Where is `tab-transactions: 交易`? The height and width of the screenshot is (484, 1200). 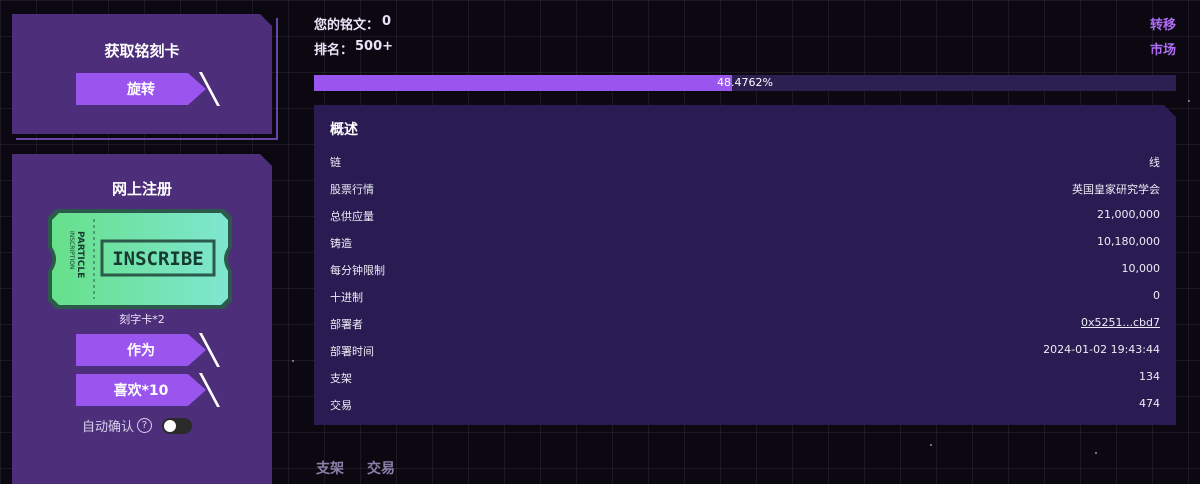
tab-transactions: 交易 is located at coordinates (381, 468).